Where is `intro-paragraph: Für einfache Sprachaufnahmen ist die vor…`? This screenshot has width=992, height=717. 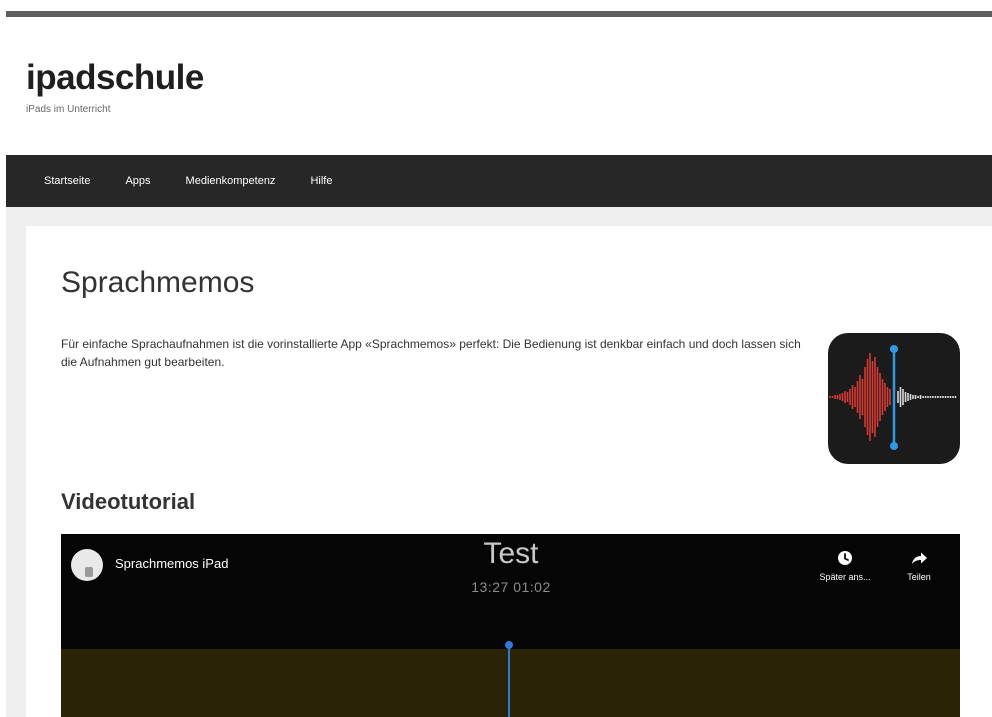
intro-paragraph: Für einfache Sprachaufnahmen ist die vor… is located at coordinates (431, 353).